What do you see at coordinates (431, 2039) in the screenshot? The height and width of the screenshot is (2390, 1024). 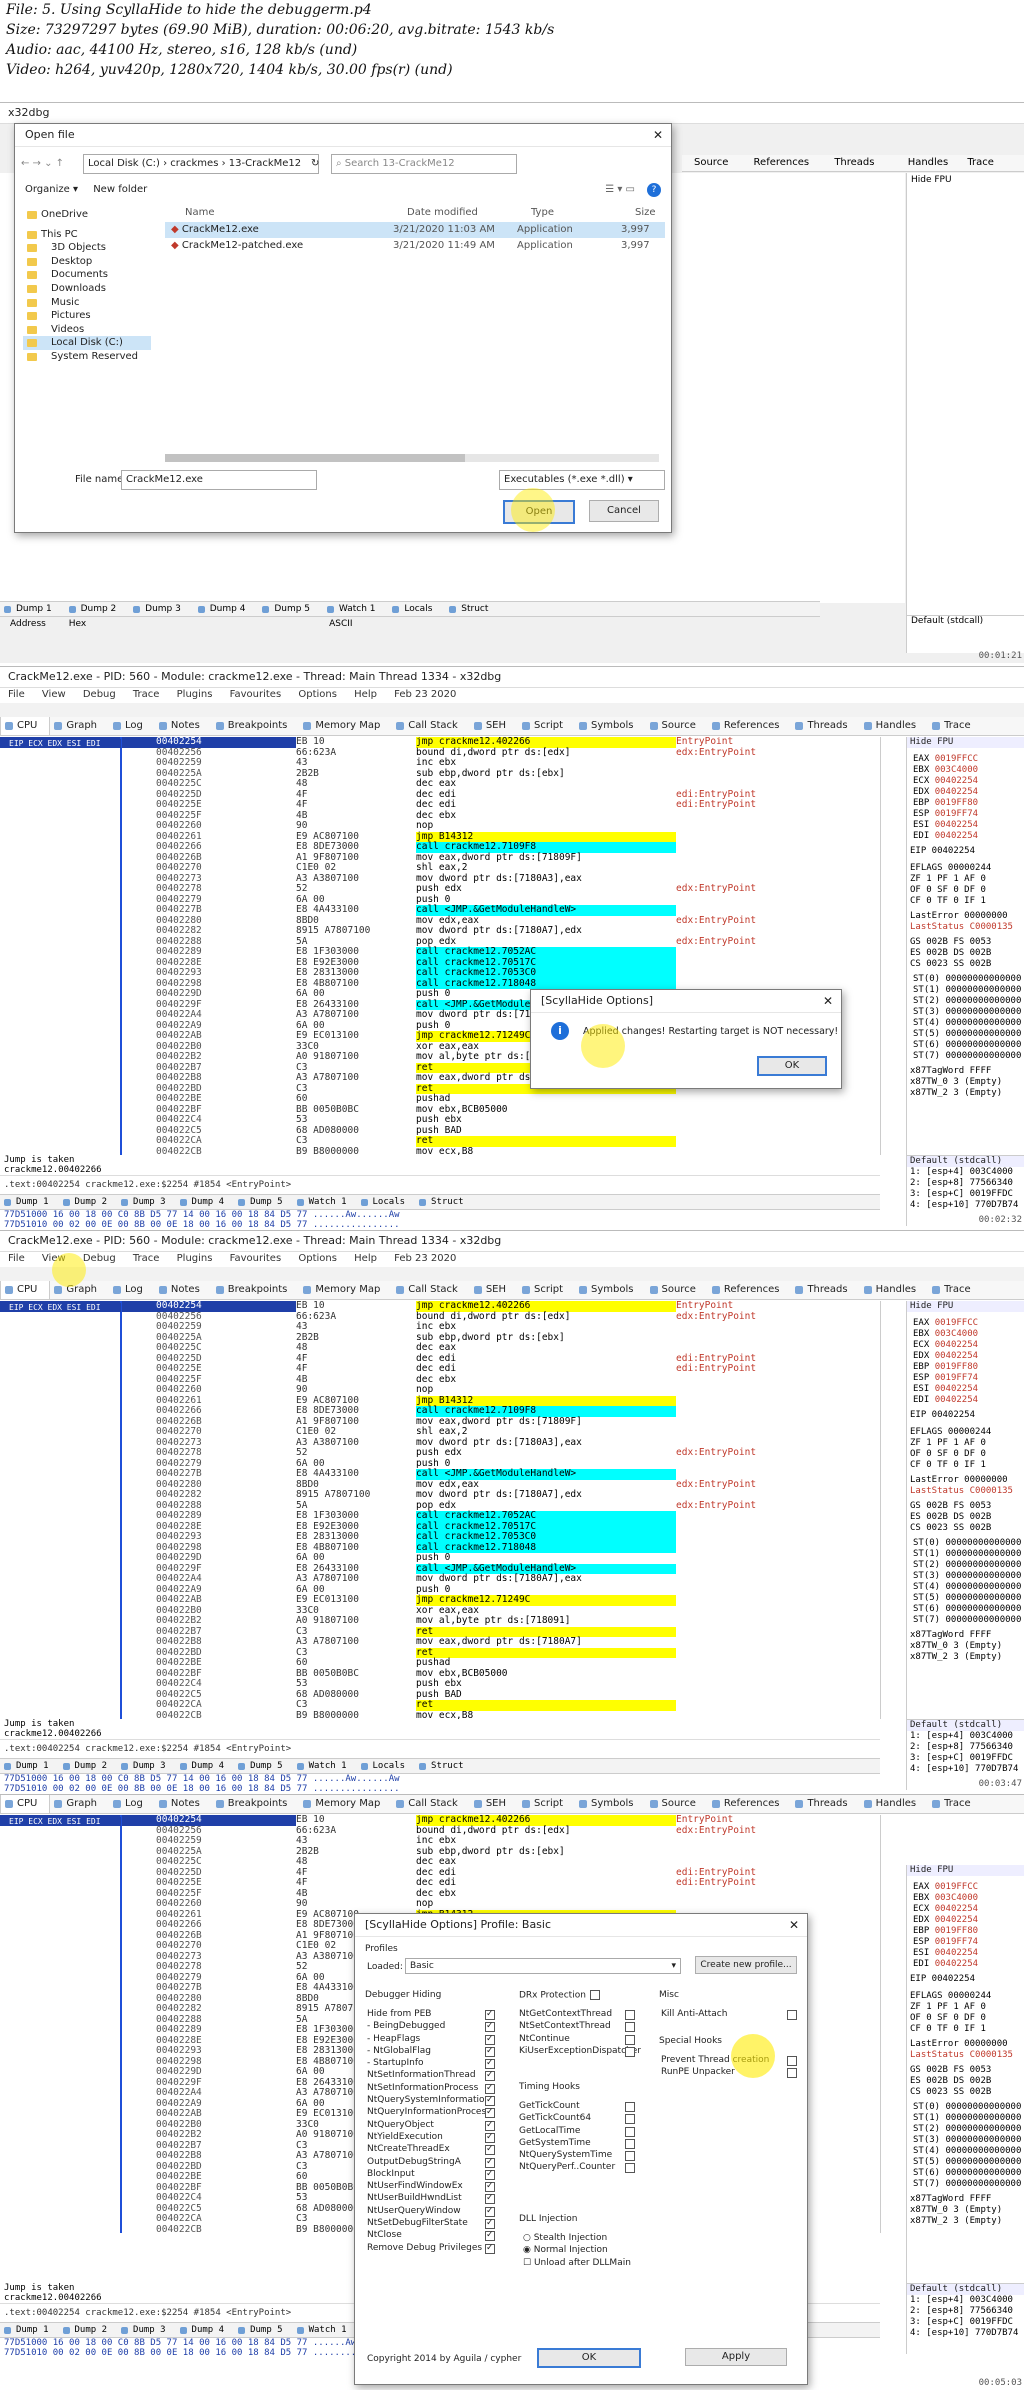 I see `hiding-option: - HeapFlags` at bounding box center [431, 2039].